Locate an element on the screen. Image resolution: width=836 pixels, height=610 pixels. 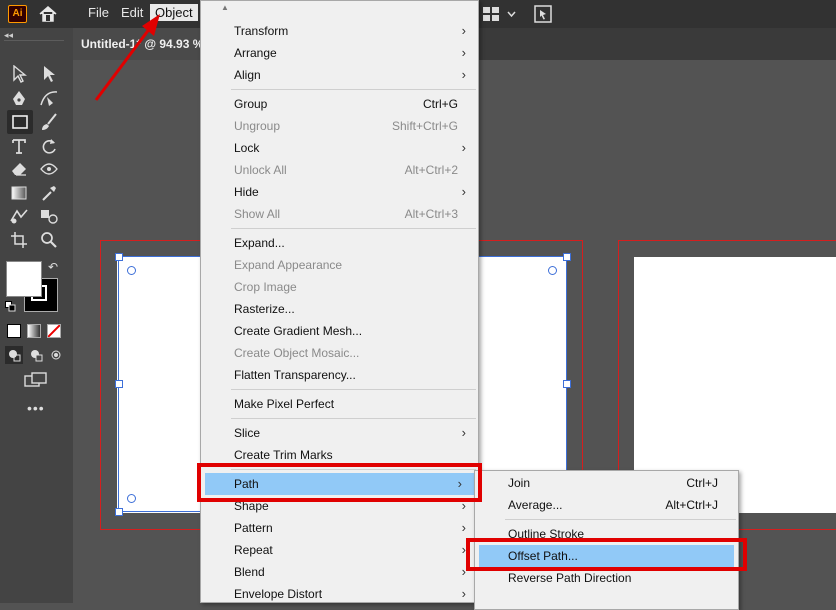
draw-inside-icon is located at coordinates (56, 355).